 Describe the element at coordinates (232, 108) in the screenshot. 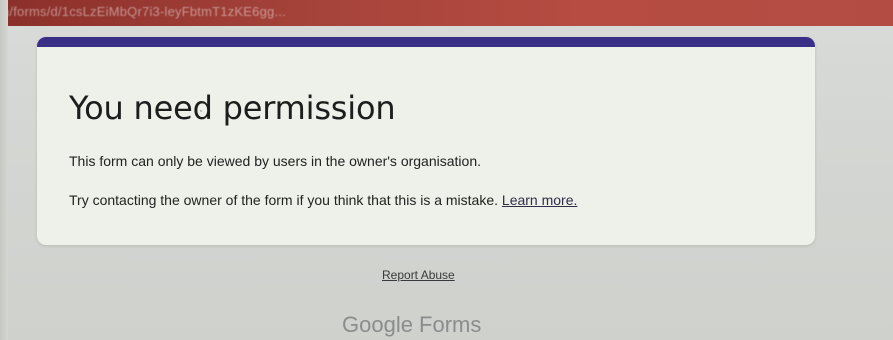

I see `page-title: You need permission` at that location.